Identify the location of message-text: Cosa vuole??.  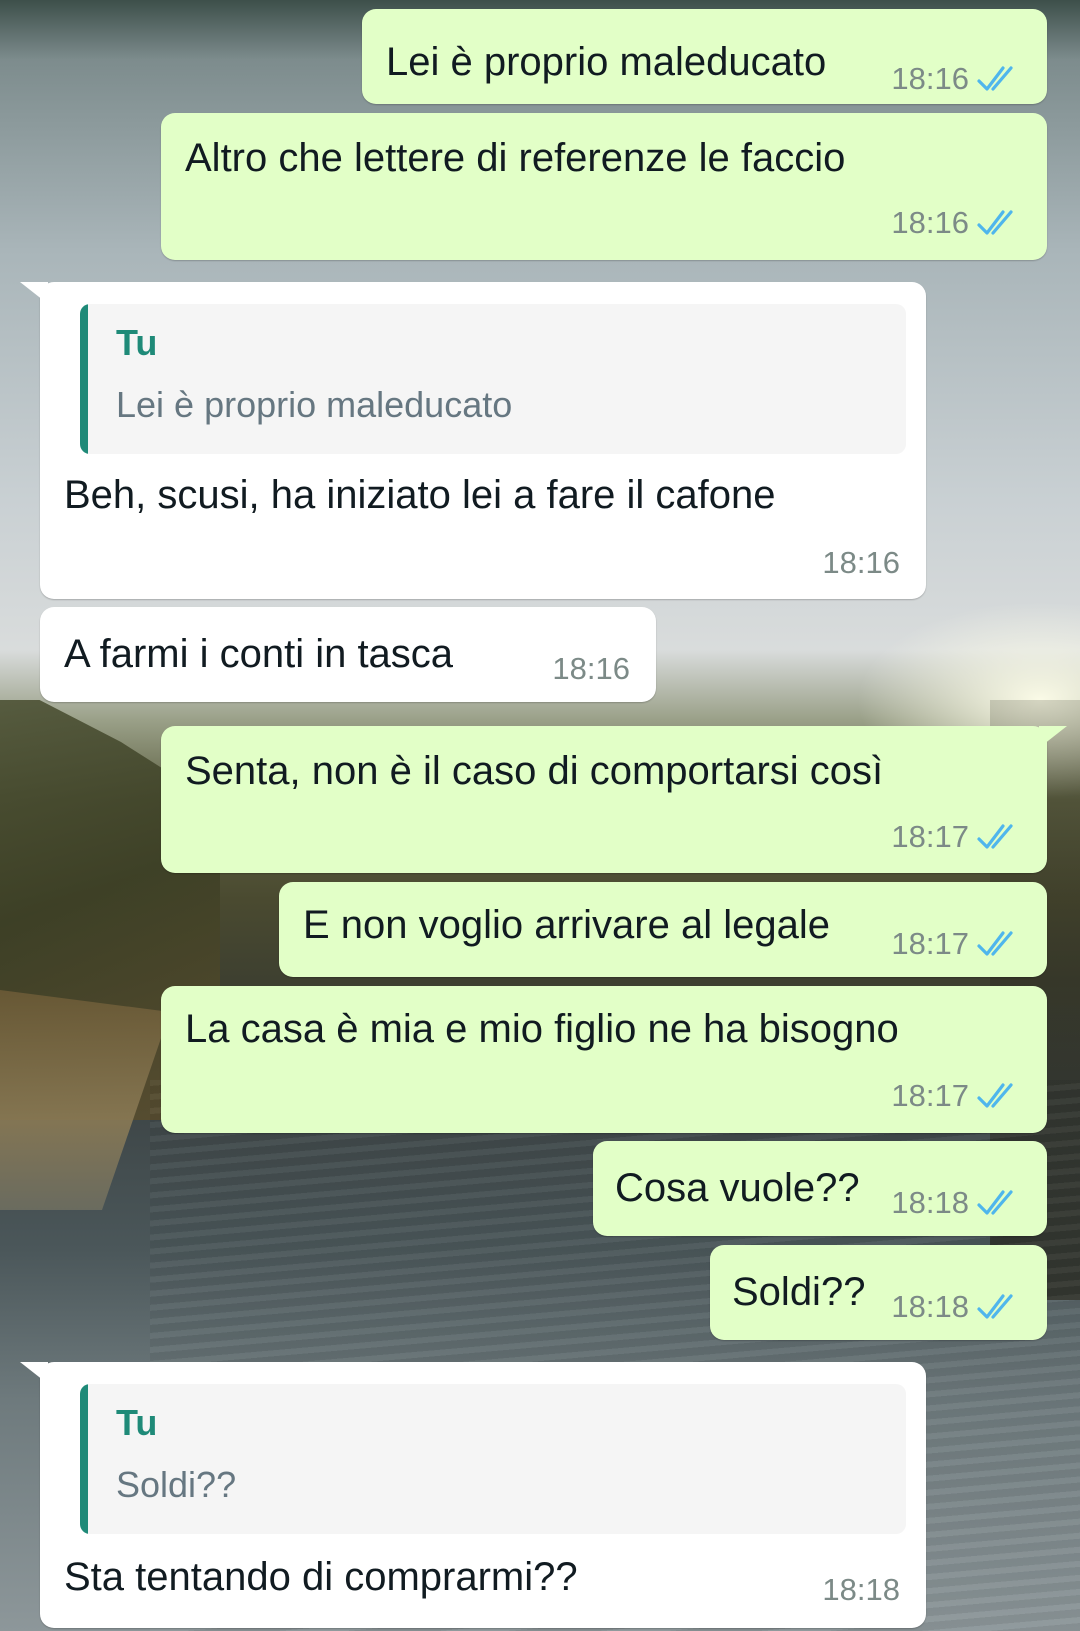
(737, 1188).